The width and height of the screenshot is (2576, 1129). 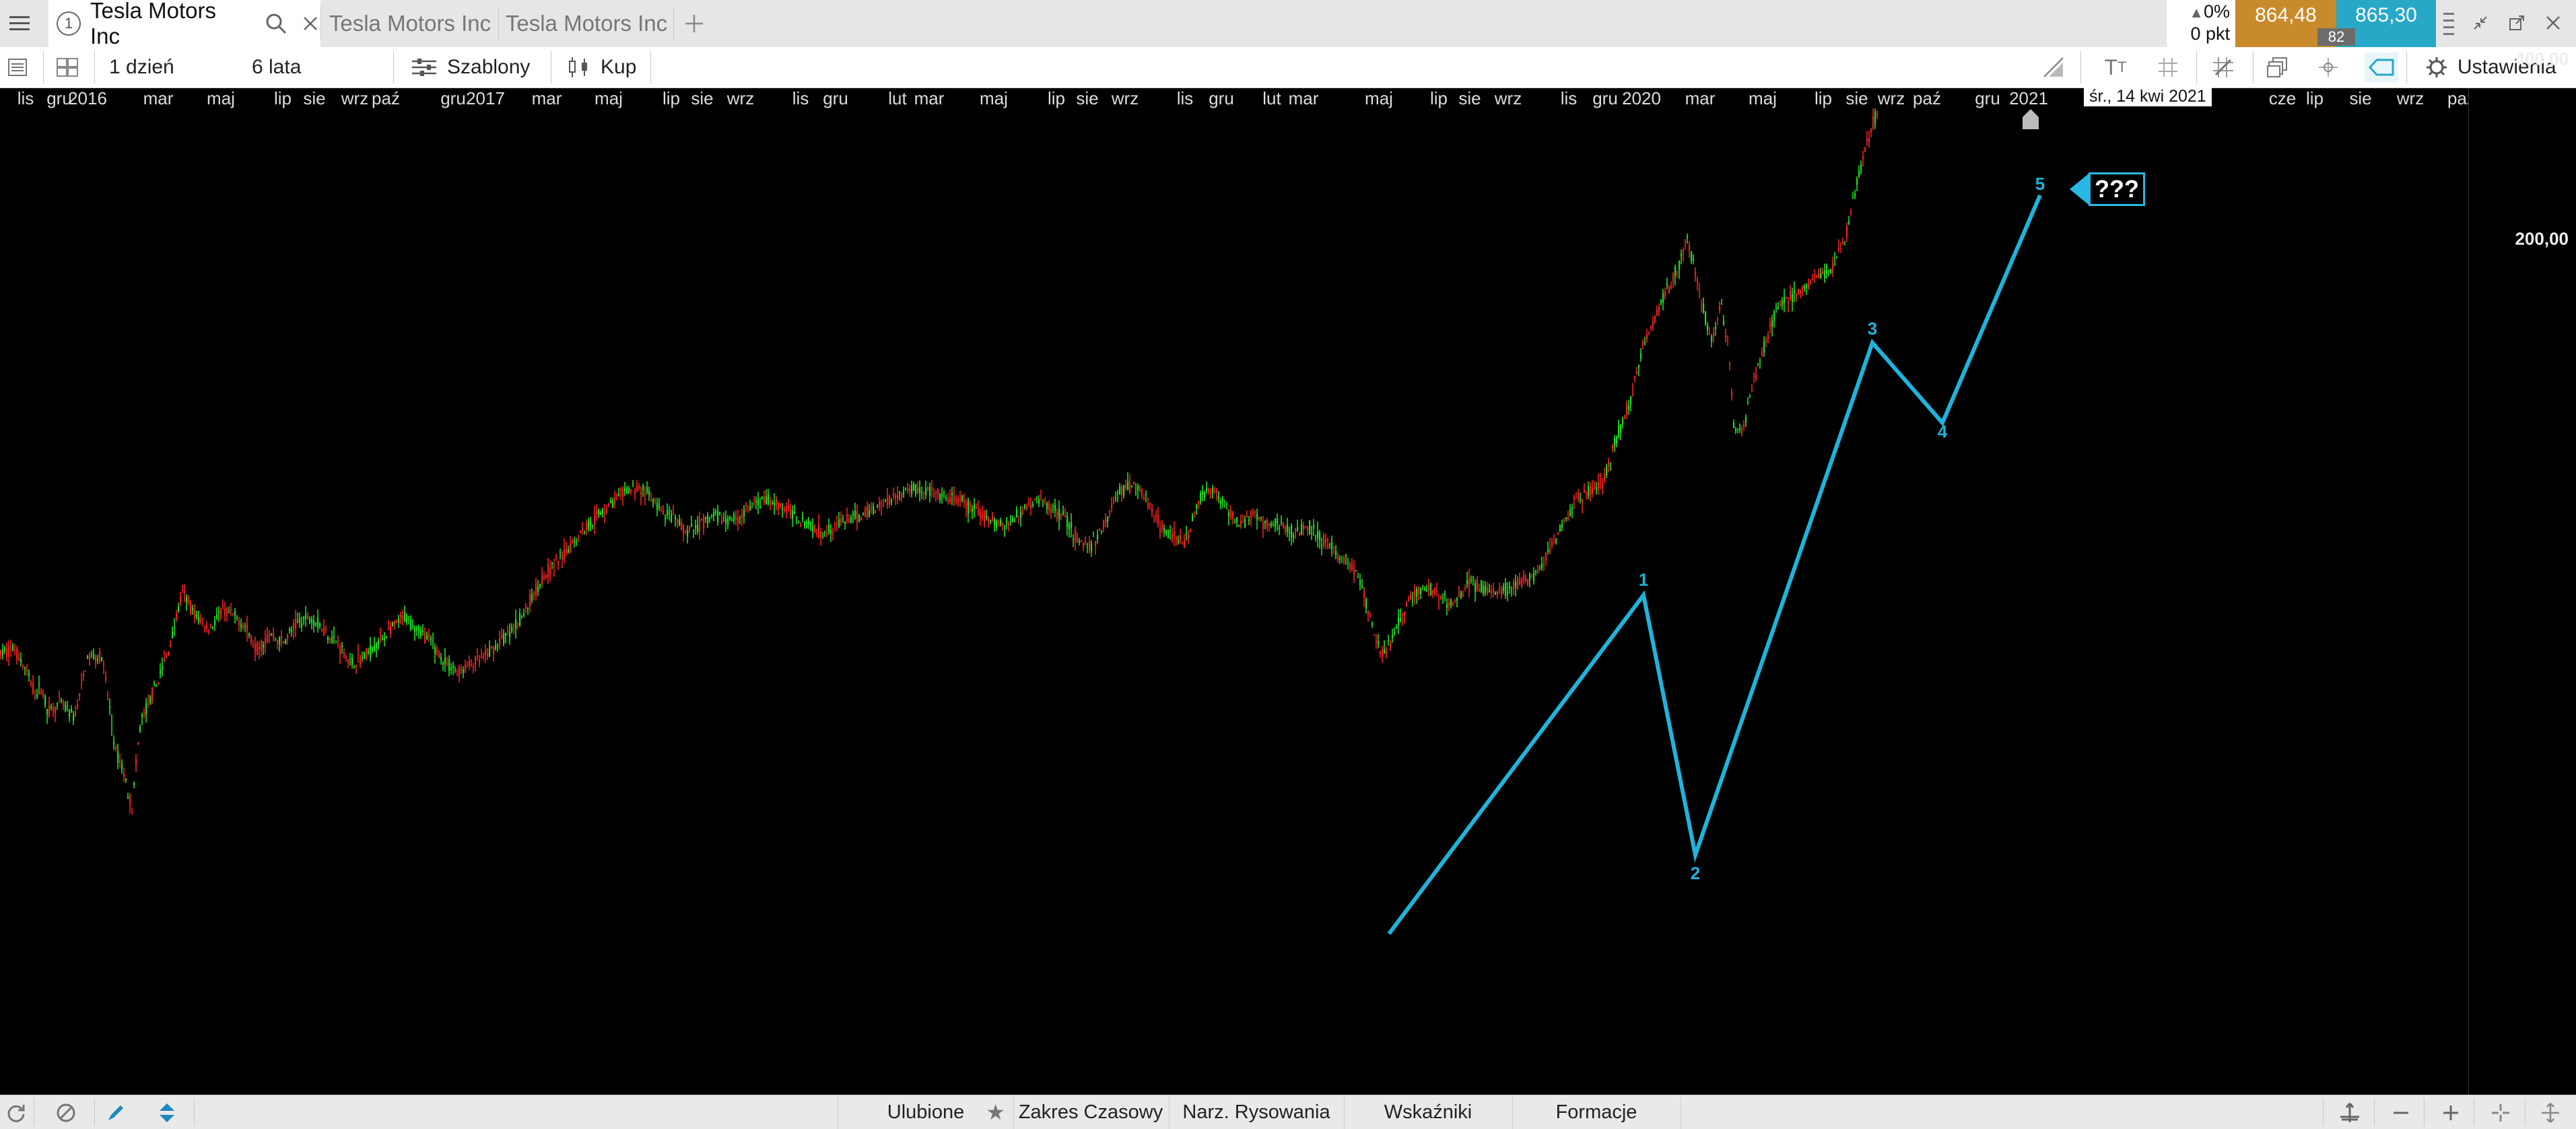 I want to click on tab-tesla-3: Tesla Motors Inc, so click(x=586, y=24).